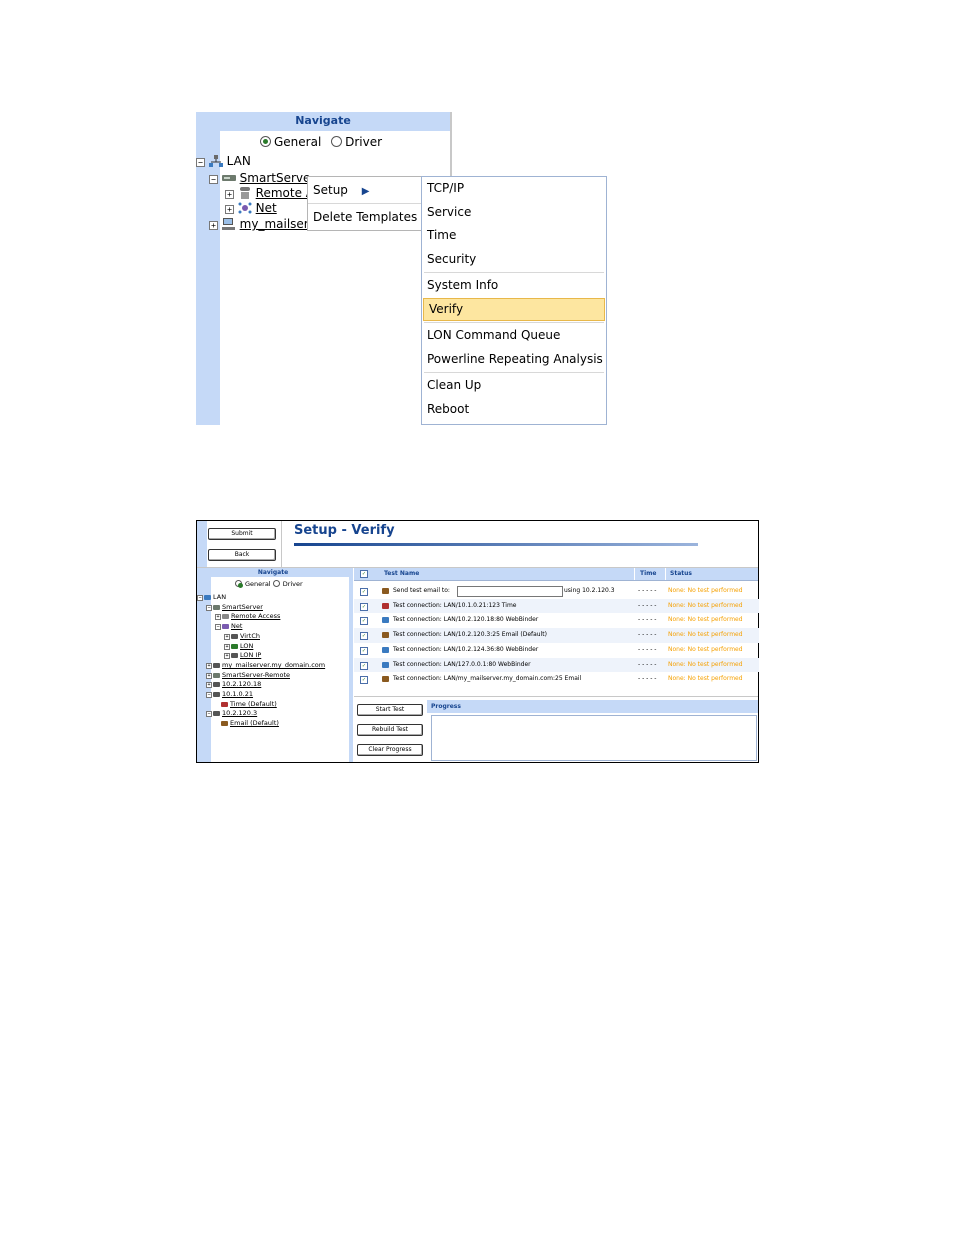 The image size is (954, 1235). What do you see at coordinates (242, 656) in the screenshot?
I see `tree-item: + LON IP` at bounding box center [242, 656].